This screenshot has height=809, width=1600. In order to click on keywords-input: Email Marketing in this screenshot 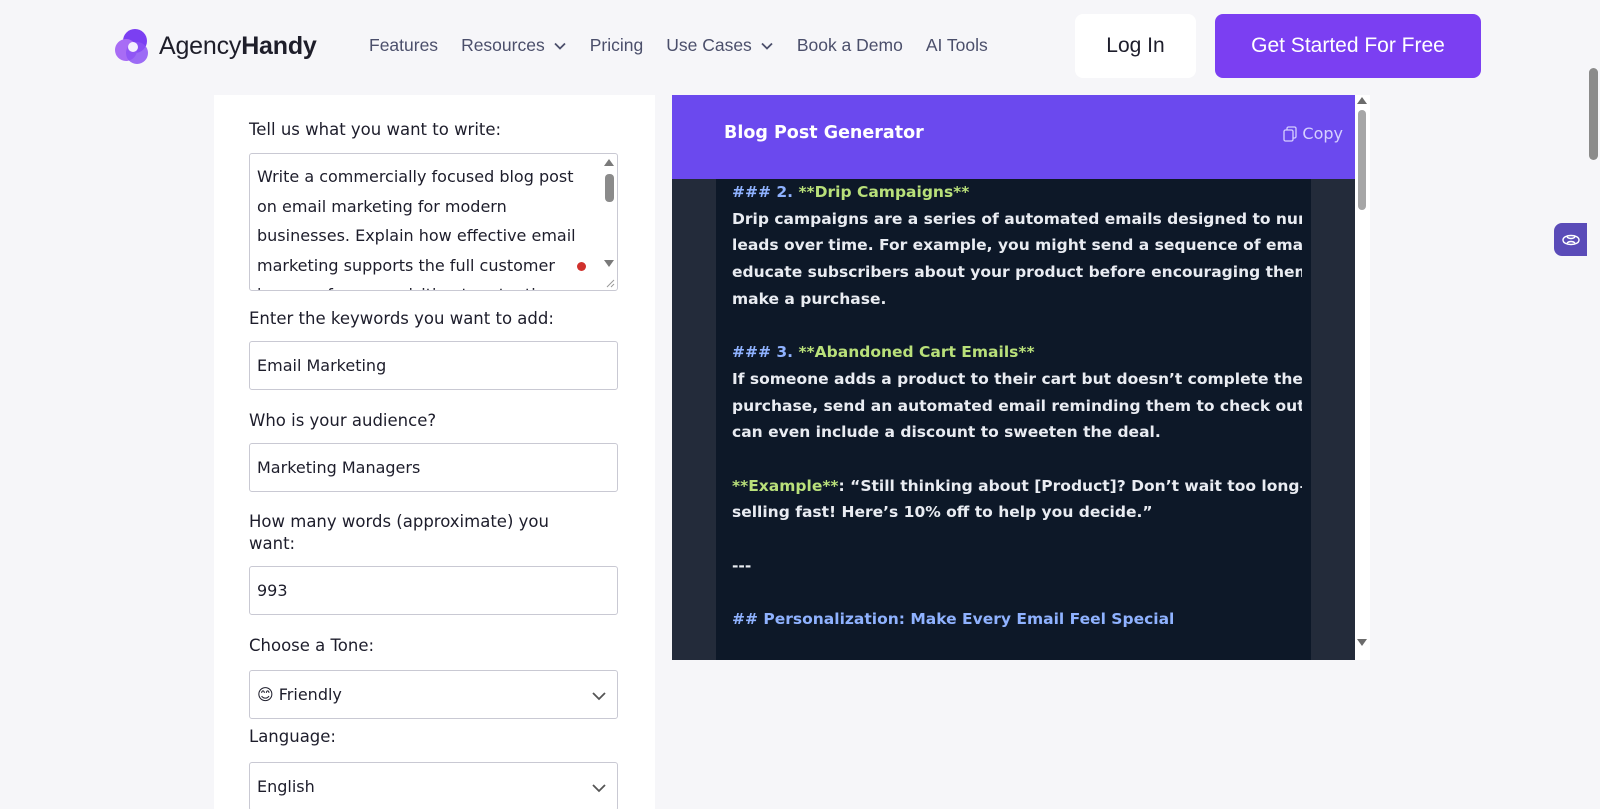, I will do `click(433, 365)`.